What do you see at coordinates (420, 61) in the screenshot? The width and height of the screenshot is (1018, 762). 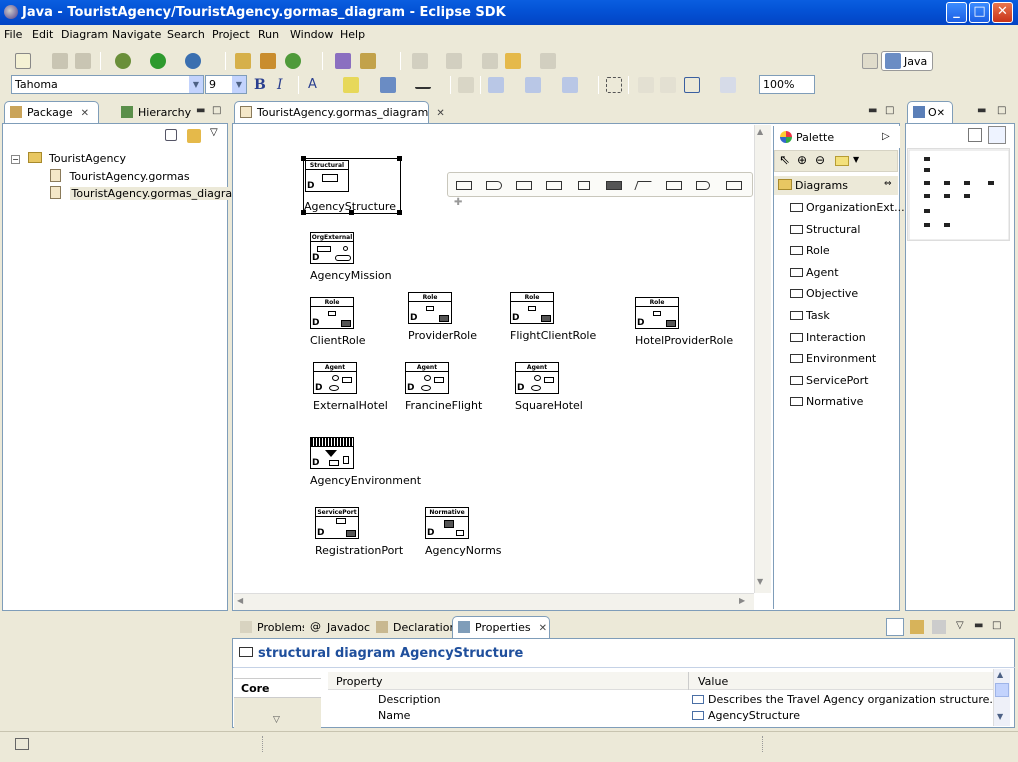 I see `next-annotation-icon` at bounding box center [420, 61].